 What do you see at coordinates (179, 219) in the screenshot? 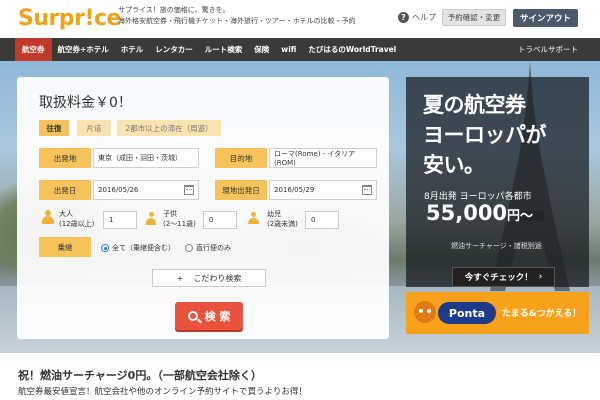
I see `child-label: 子供 (2〜11歳)` at bounding box center [179, 219].